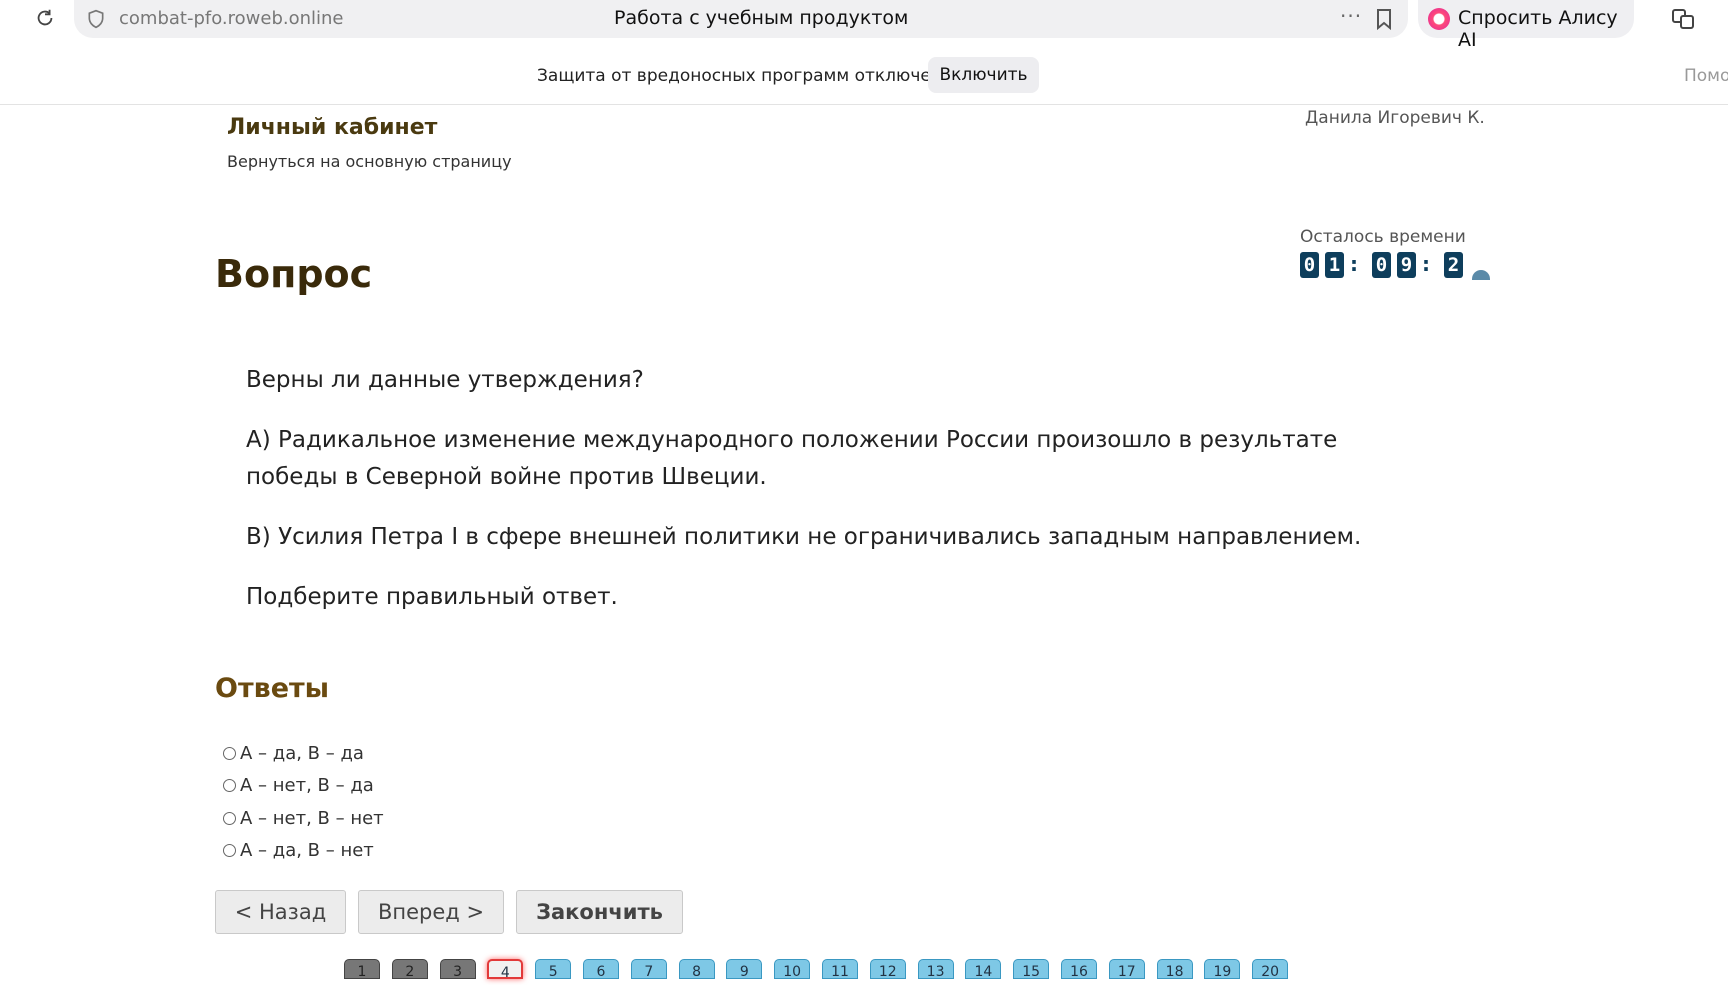 The width and height of the screenshot is (1728, 985). I want to click on pager-tab-6: 6, so click(601, 969).